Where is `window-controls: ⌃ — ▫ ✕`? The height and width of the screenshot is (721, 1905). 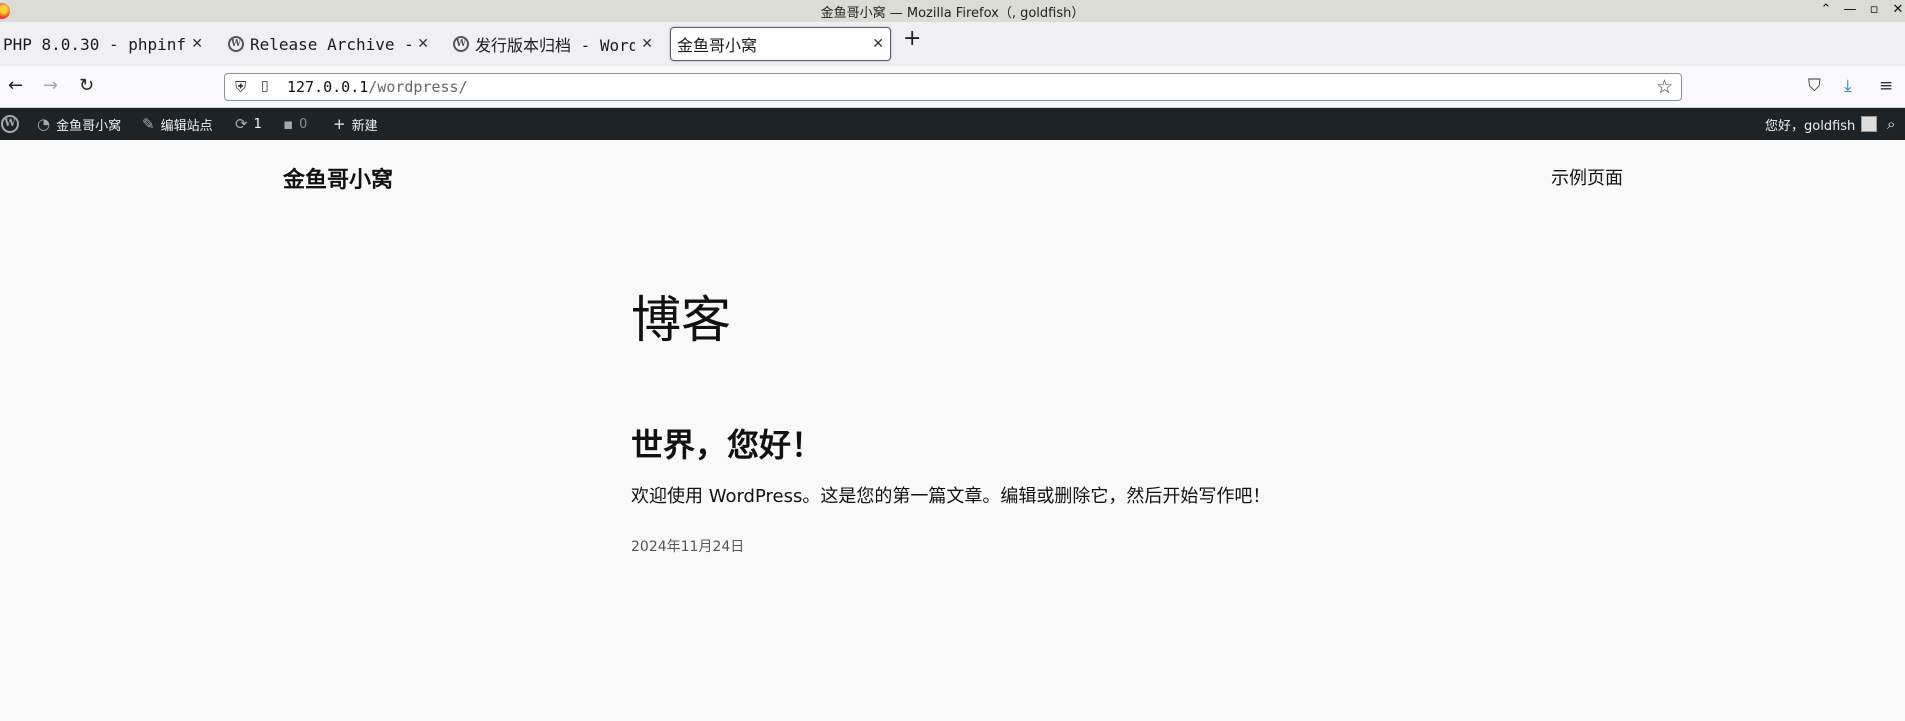 window-controls: ⌃ — ▫ ✕ is located at coordinates (1862, 9).